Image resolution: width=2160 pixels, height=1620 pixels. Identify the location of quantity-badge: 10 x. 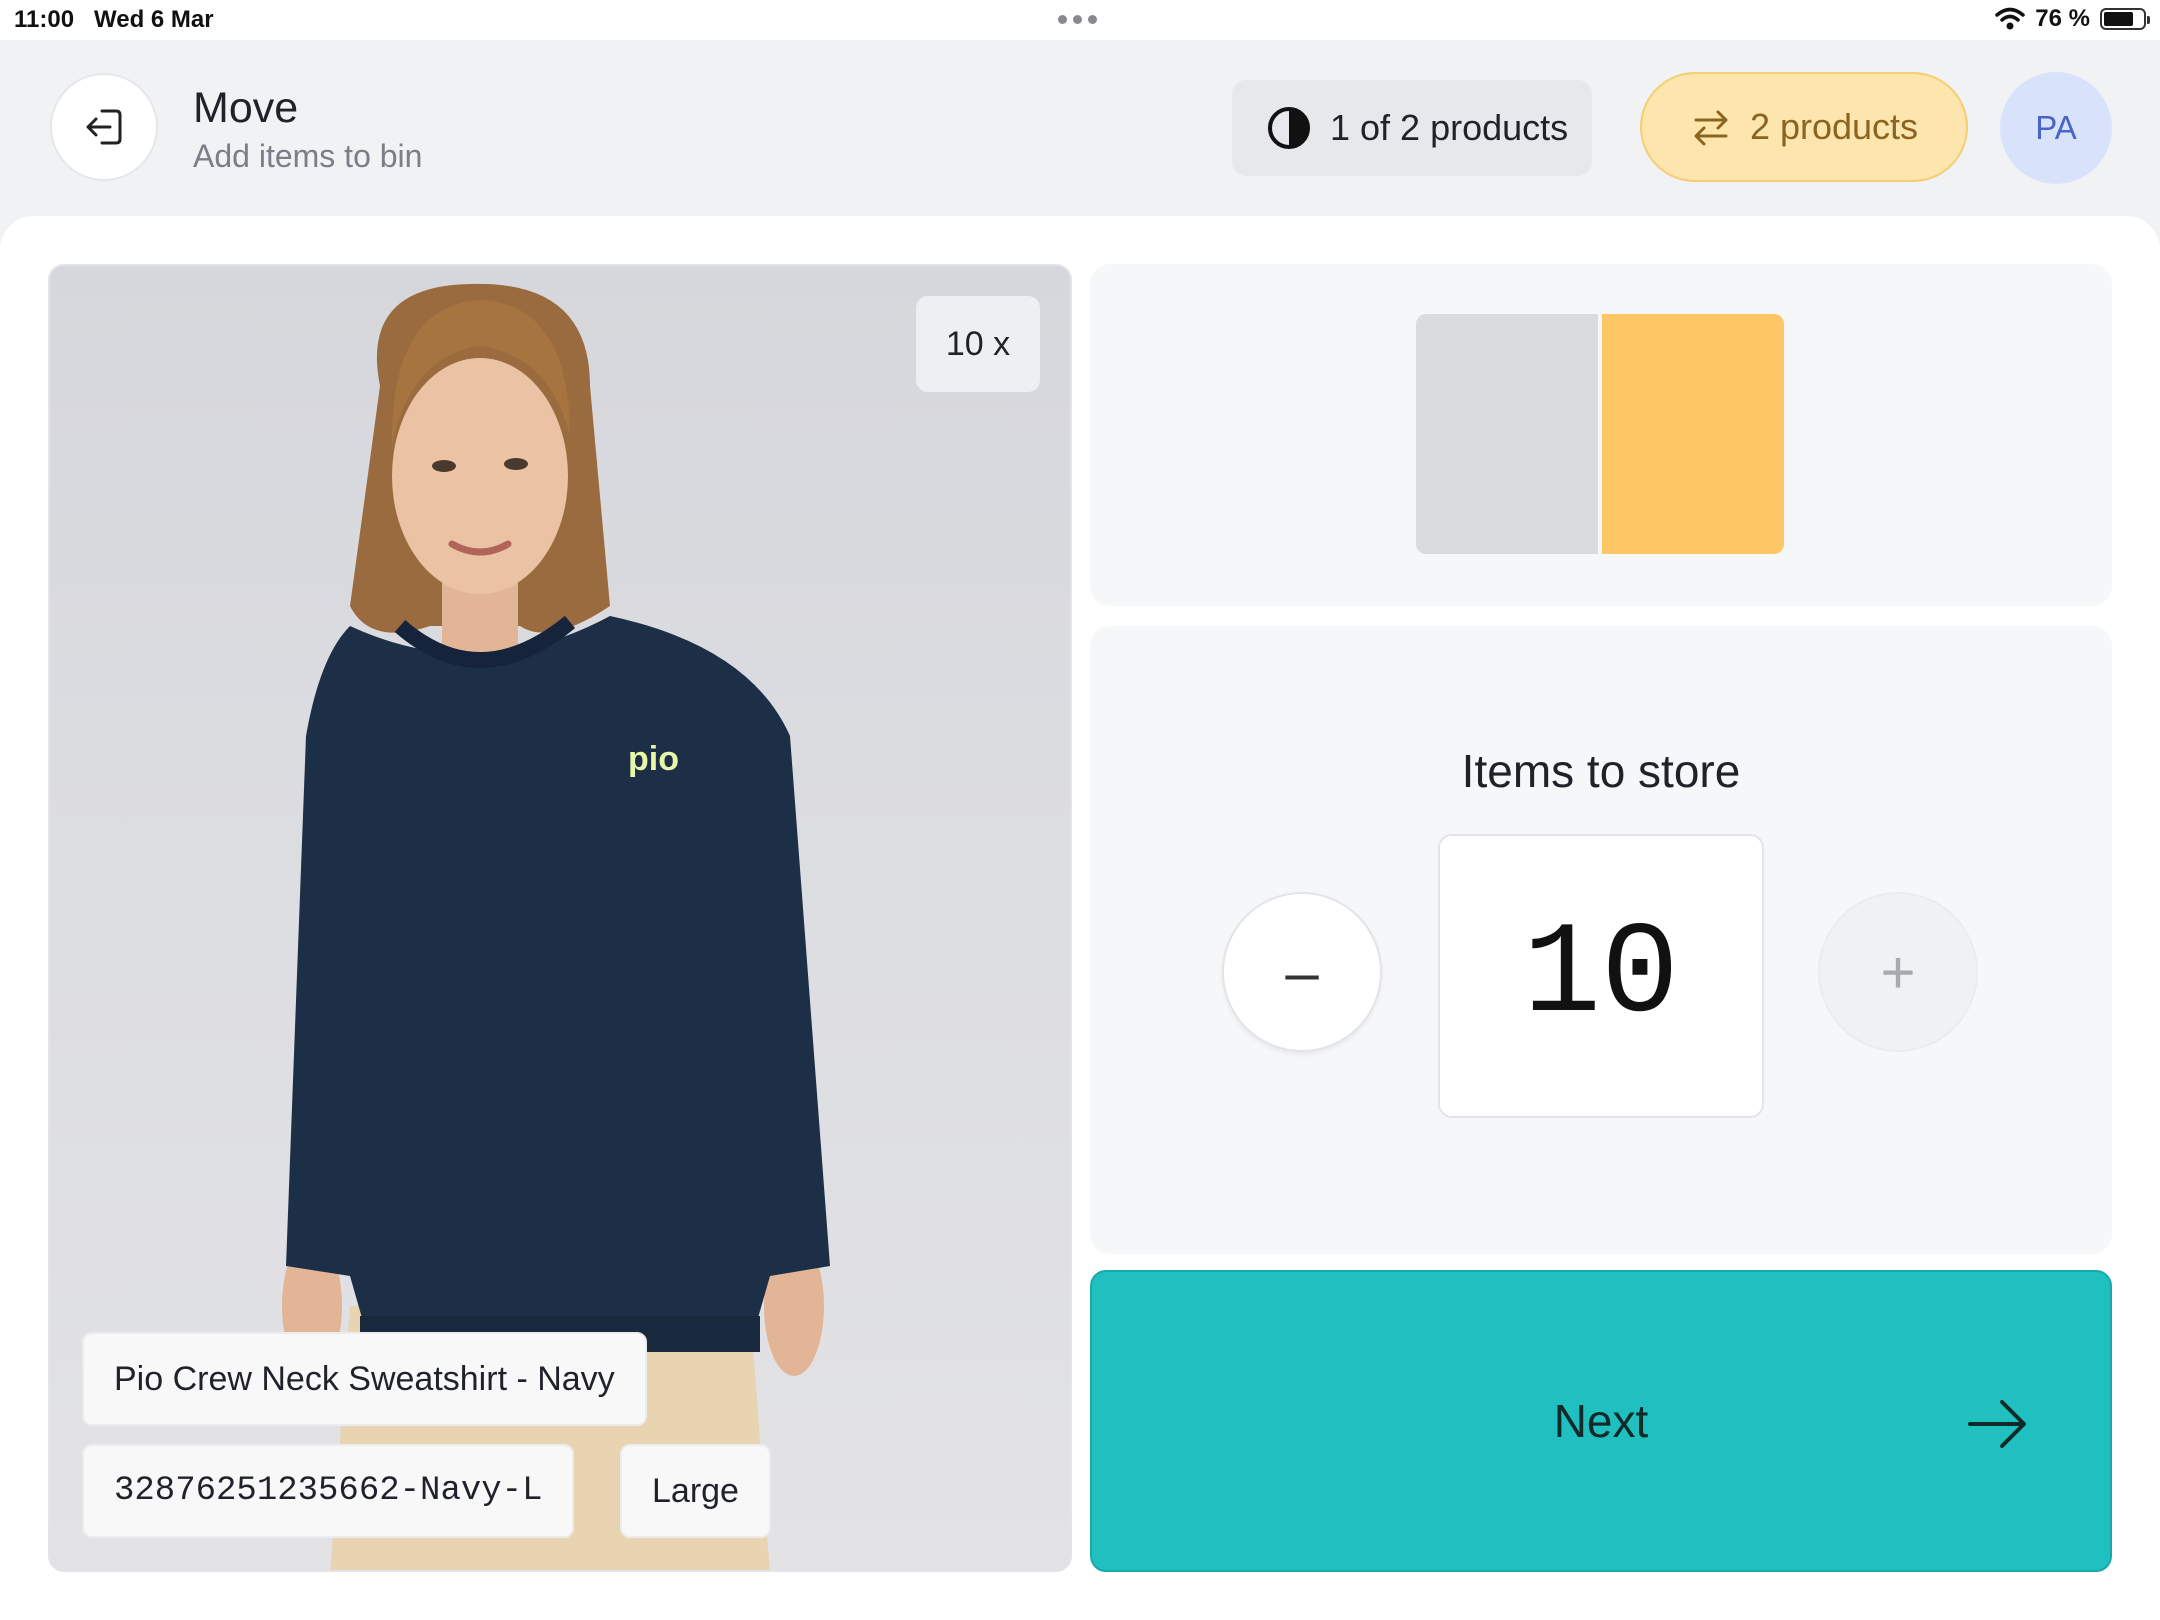
(978, 344).